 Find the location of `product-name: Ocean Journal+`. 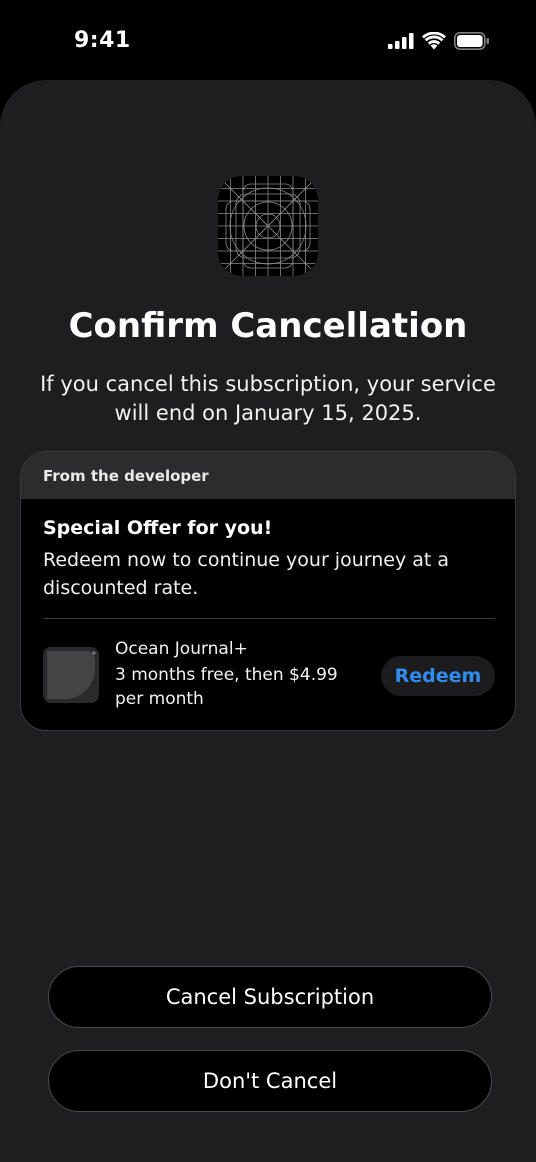

product-name: Ocean Journal+ is located at coordinates (181, 649).